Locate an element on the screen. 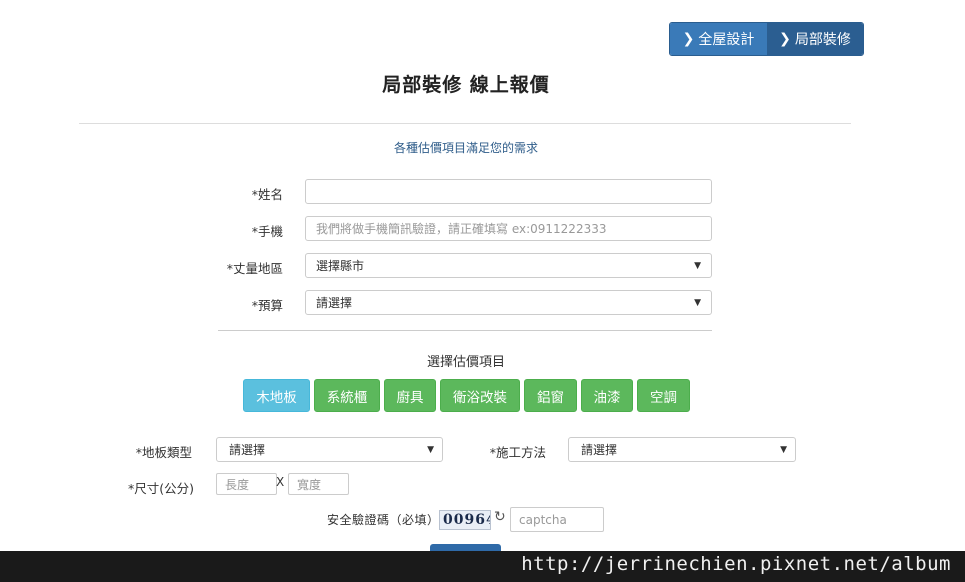  category-button-wood-floor: 木地板 is located at coordinates (276, 395).